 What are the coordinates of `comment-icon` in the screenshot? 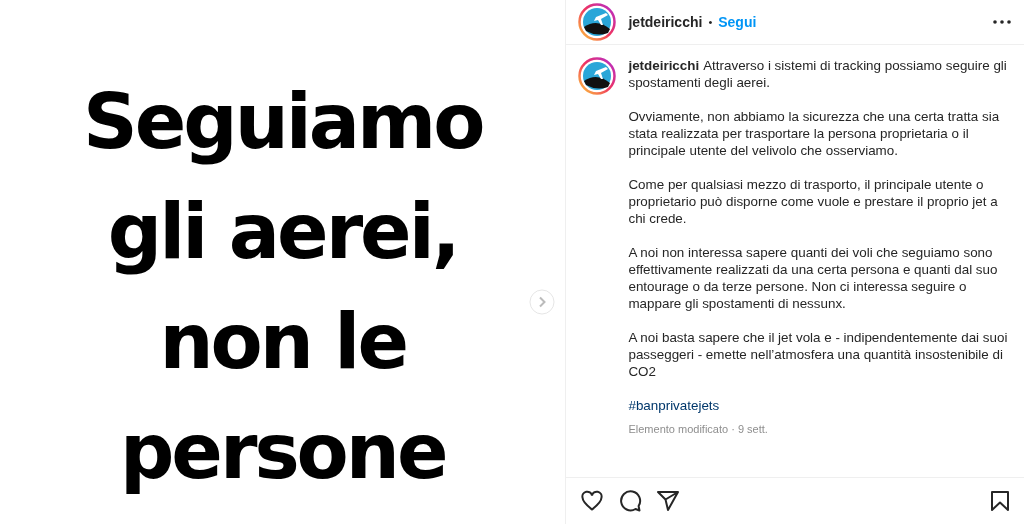 It's located at (630, 501).